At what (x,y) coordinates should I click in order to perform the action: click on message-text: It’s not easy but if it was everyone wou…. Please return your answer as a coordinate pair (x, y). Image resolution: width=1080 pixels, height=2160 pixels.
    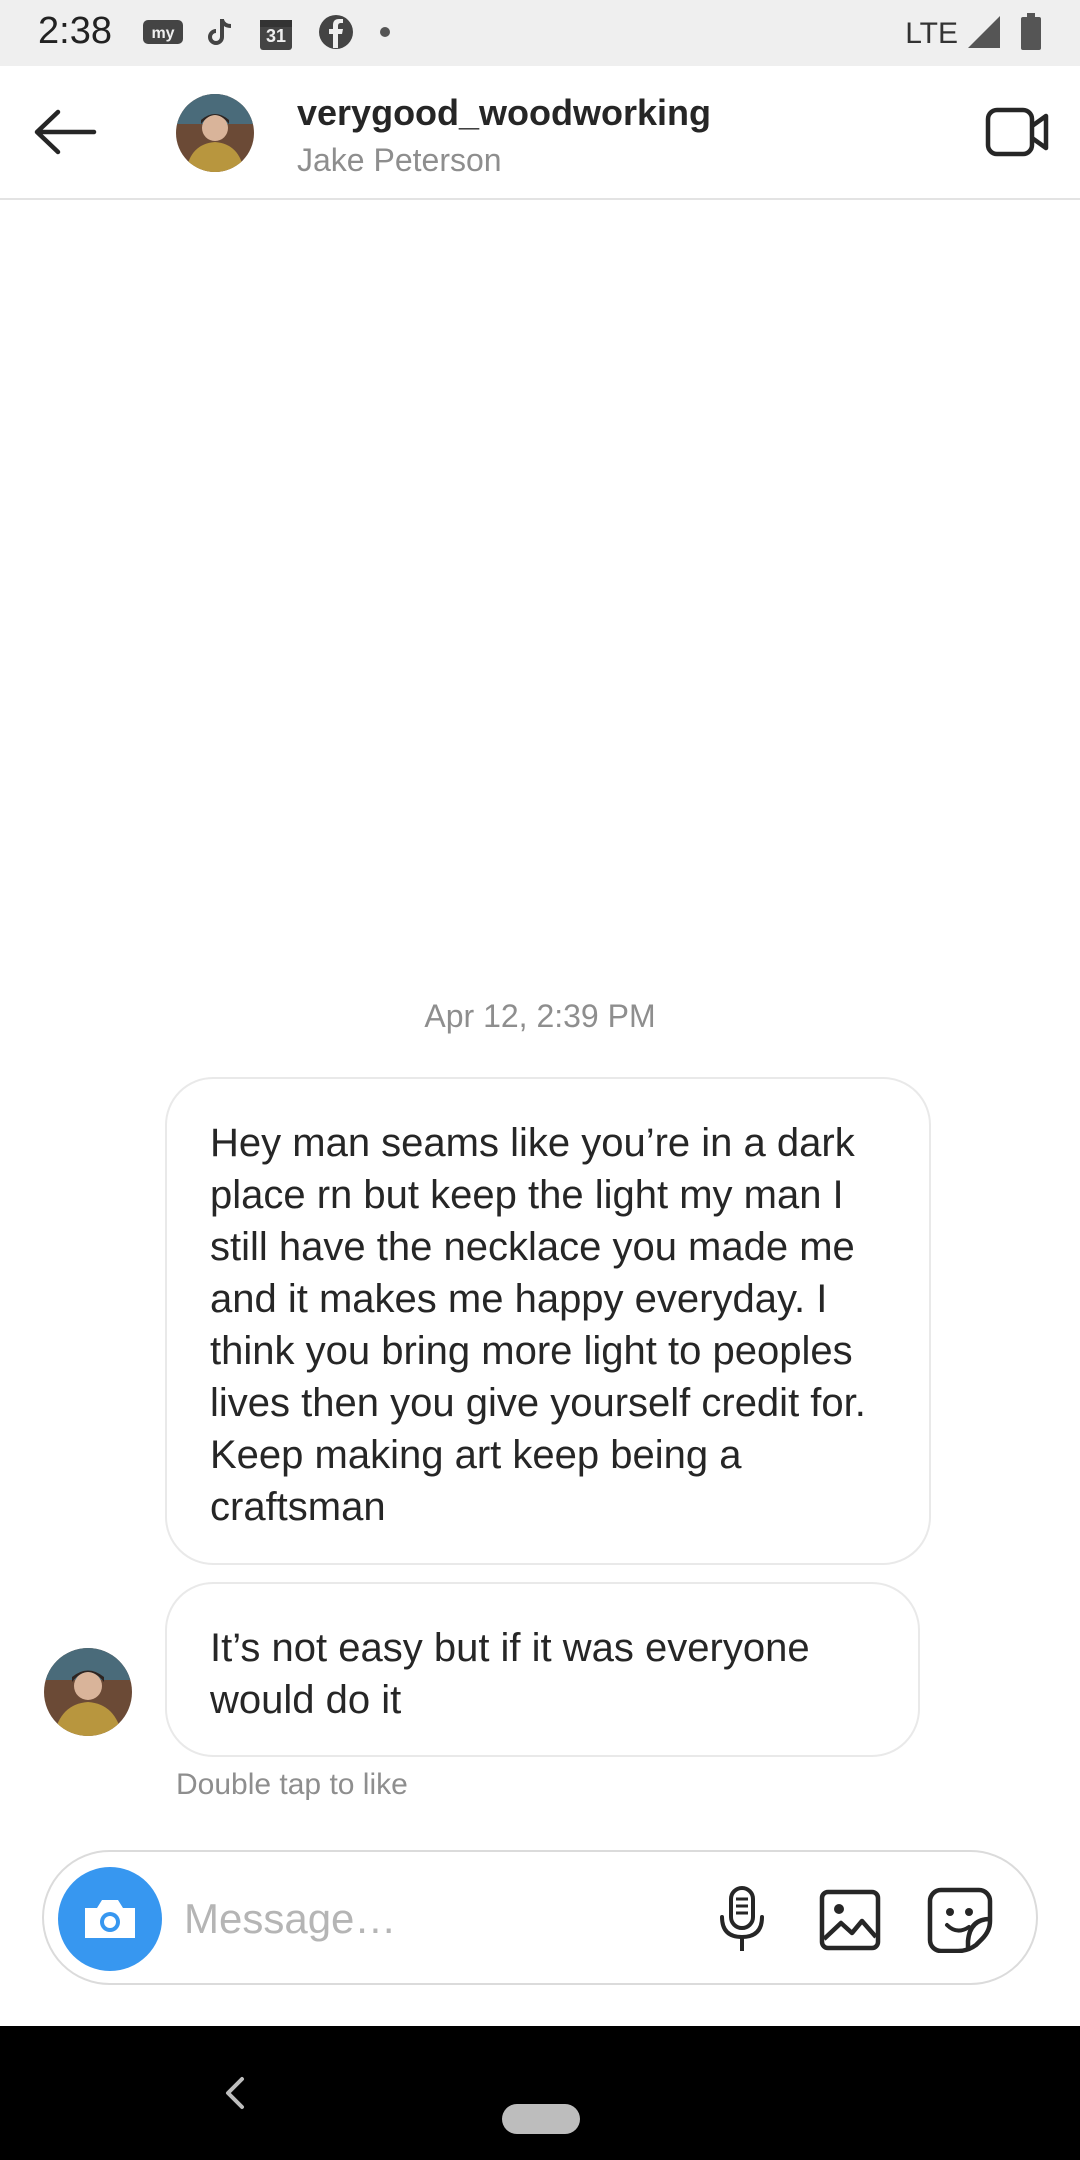
    Looking at the image, I should click on (510, 1674).